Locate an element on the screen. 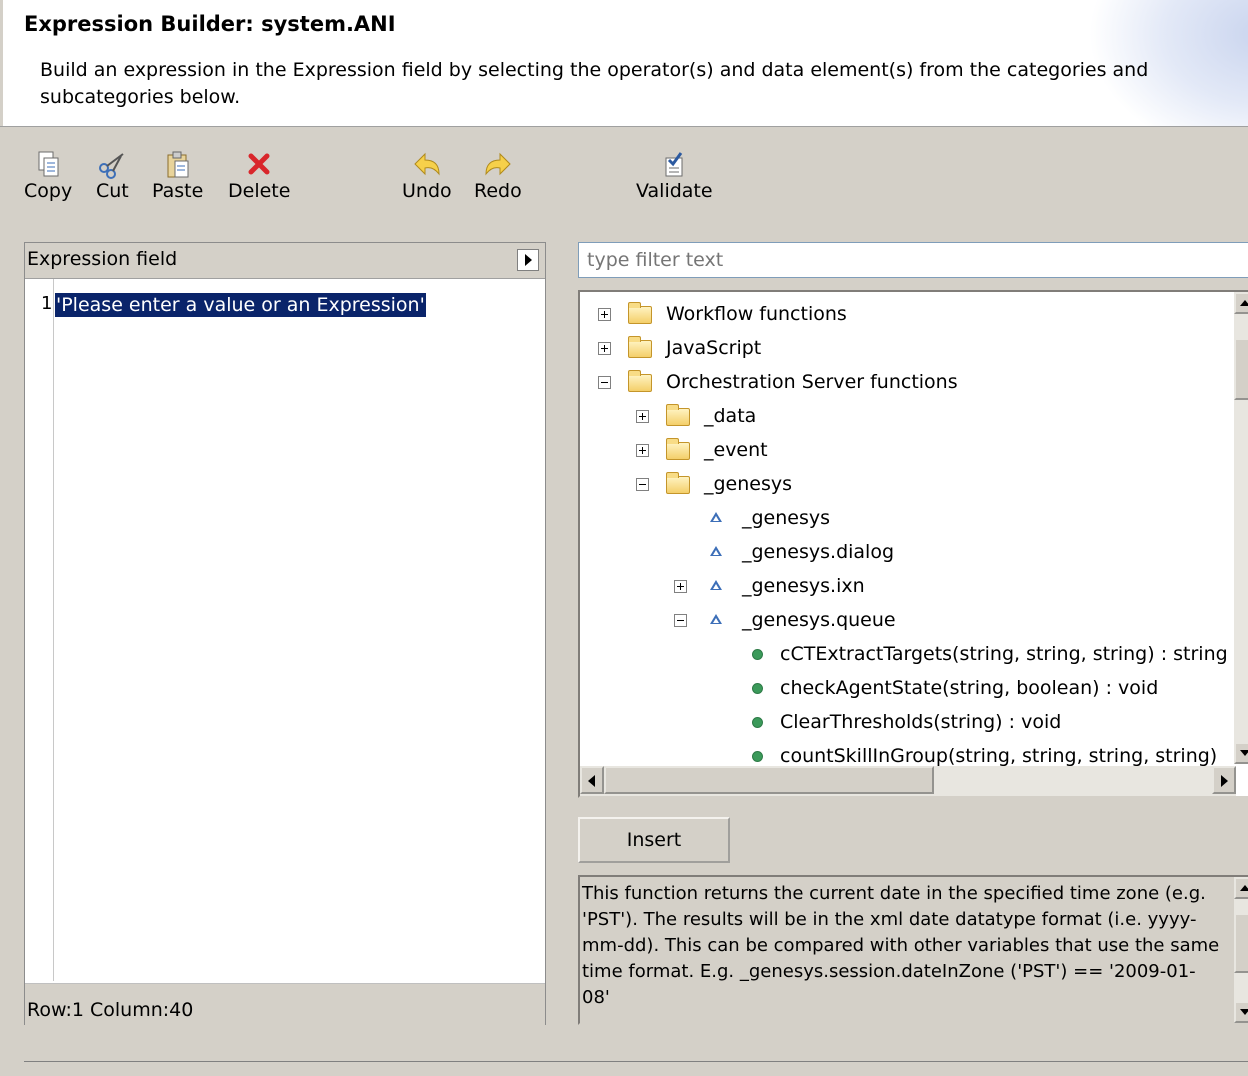 Image resolution: width=1248 pixels, height=1076 pixels. description-vertical-scrollbar is located at coordinates (1241, 950).